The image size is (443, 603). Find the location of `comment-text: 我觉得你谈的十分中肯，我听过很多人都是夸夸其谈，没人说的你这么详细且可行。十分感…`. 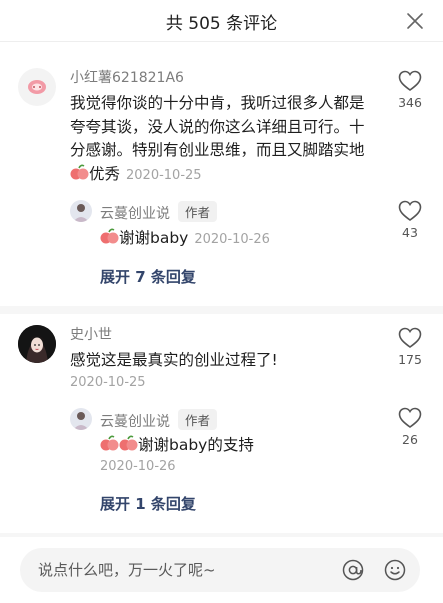

comment-text: 我觉得你谈的十分中肯，我听过很多人都是夸夸其谈，没人说的你这么详细且可行。十分感… is located at coordinates (217, 138).